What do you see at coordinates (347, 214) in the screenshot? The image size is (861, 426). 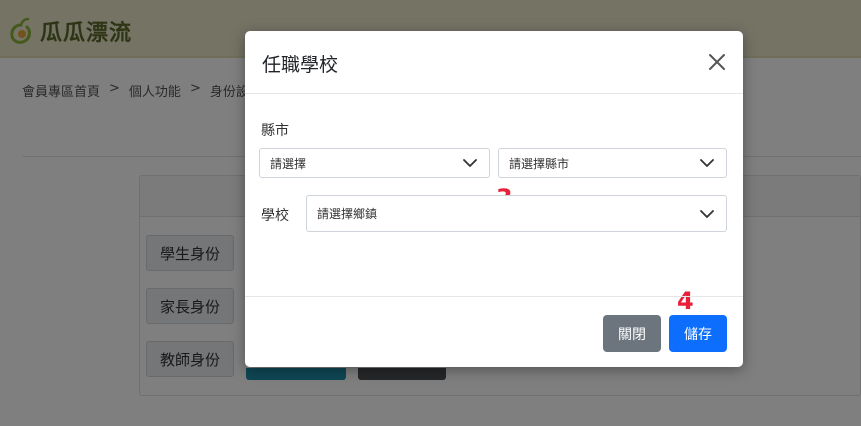 I see `township-select-value: 請選擇鄉鎮` at bounding box center [347, 214].